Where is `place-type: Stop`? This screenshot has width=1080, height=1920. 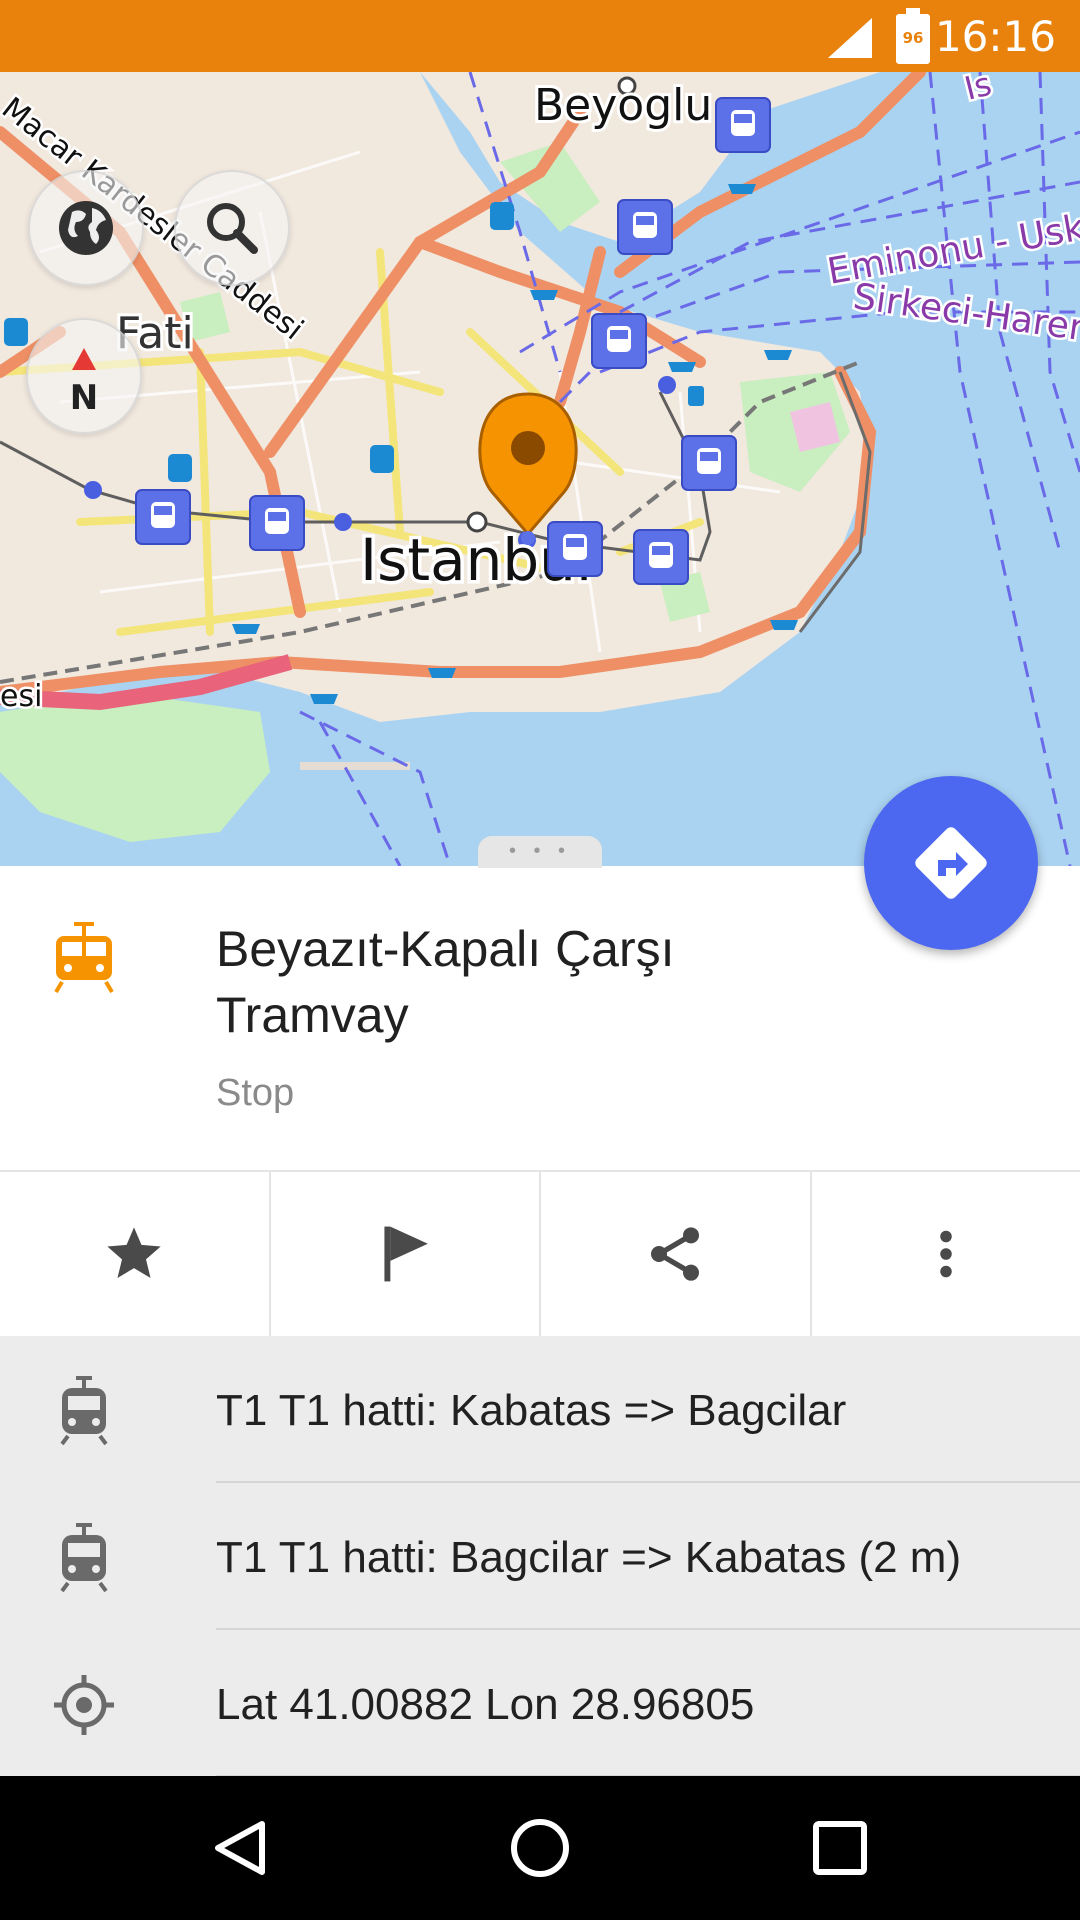
place-type: Stop is located at coordinates (255, 1093).